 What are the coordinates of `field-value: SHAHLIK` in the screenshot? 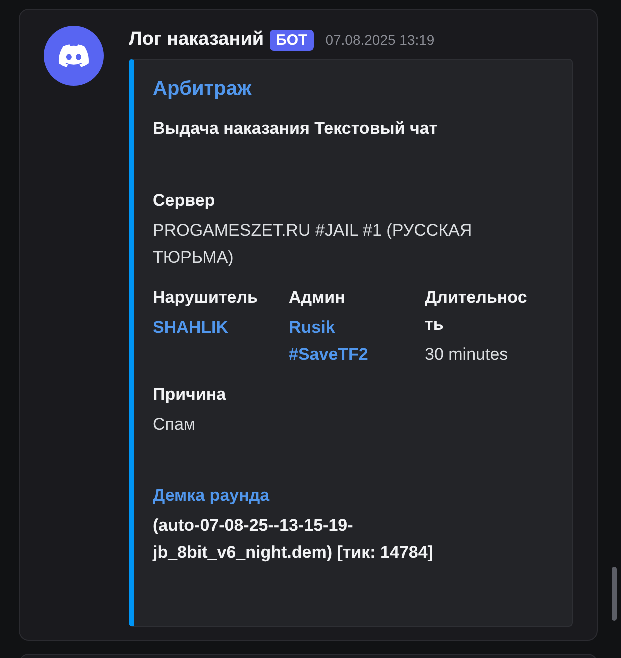 It's located at (207, 327).